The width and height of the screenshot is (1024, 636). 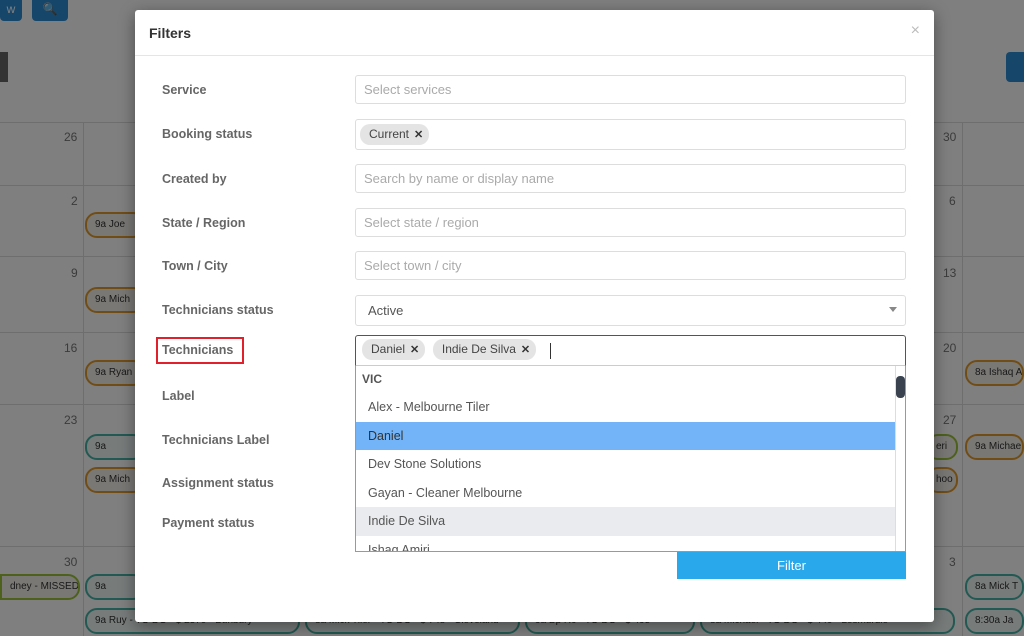 What do you see at coordinates (204, 223) in the screenshot?
I see `state-region-label: State / Region` at bounding box center [204, 223].